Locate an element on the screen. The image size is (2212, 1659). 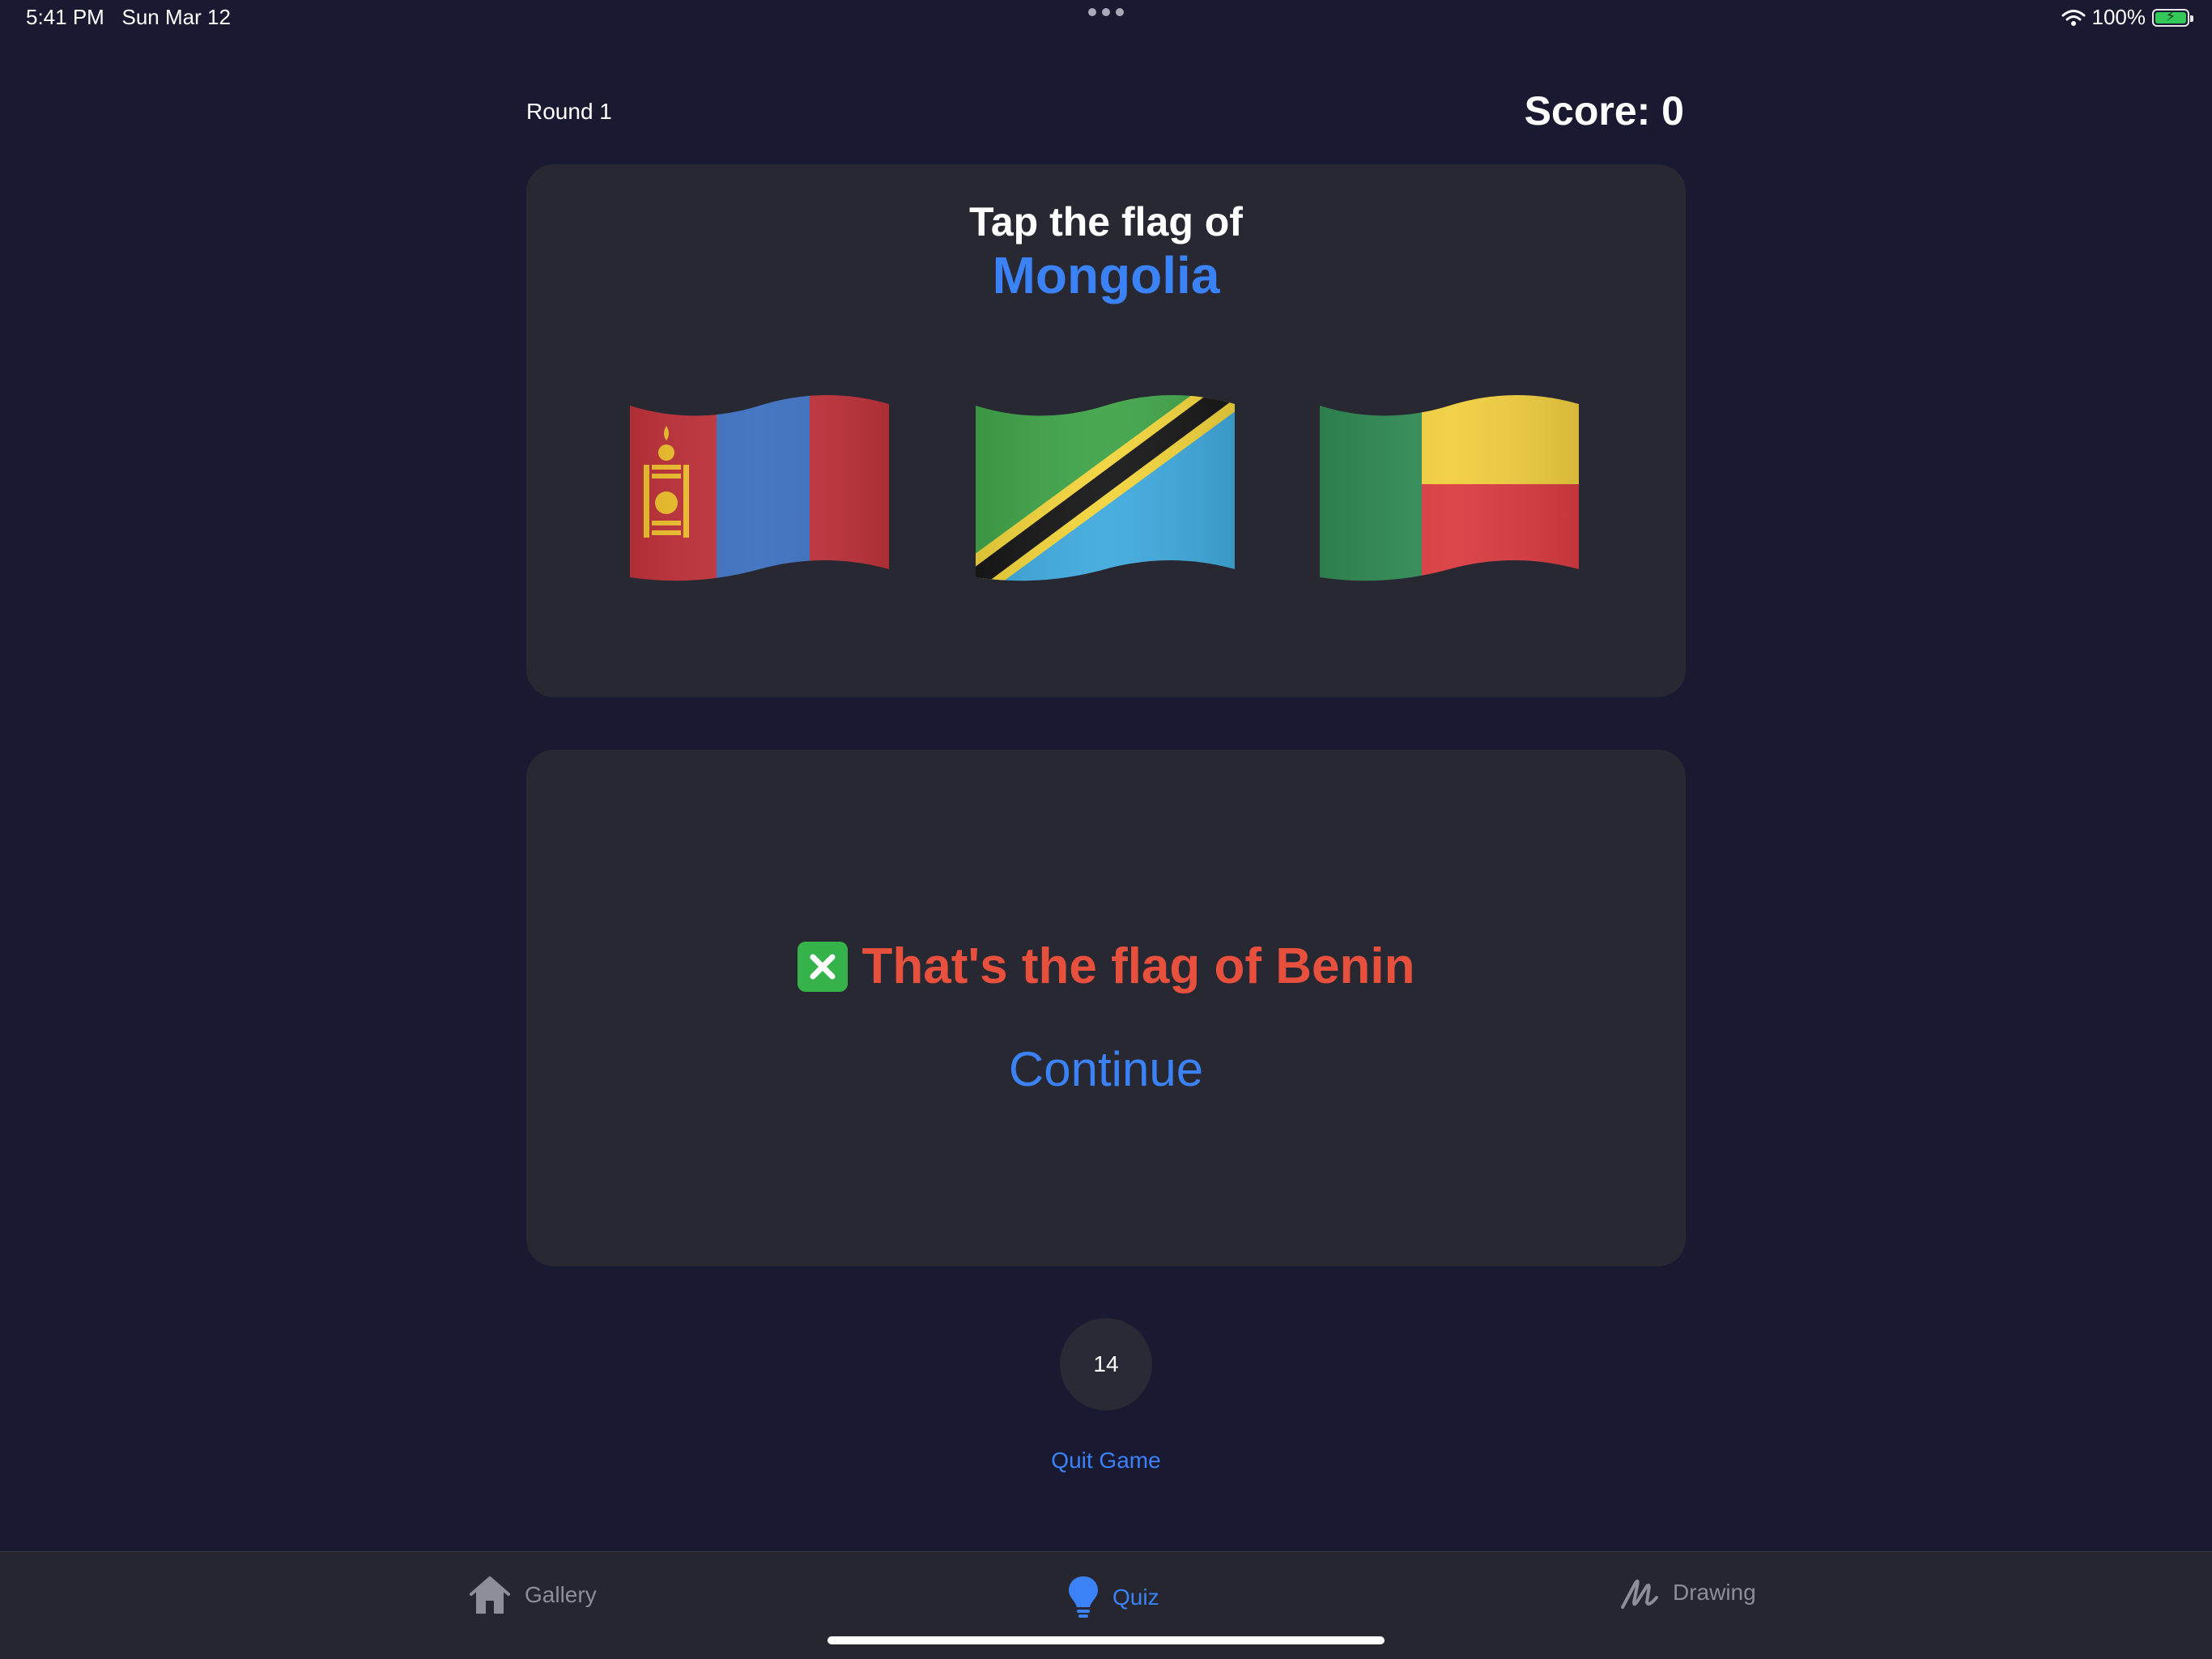
flag-option-benin is located at coordinates (1449, 483).